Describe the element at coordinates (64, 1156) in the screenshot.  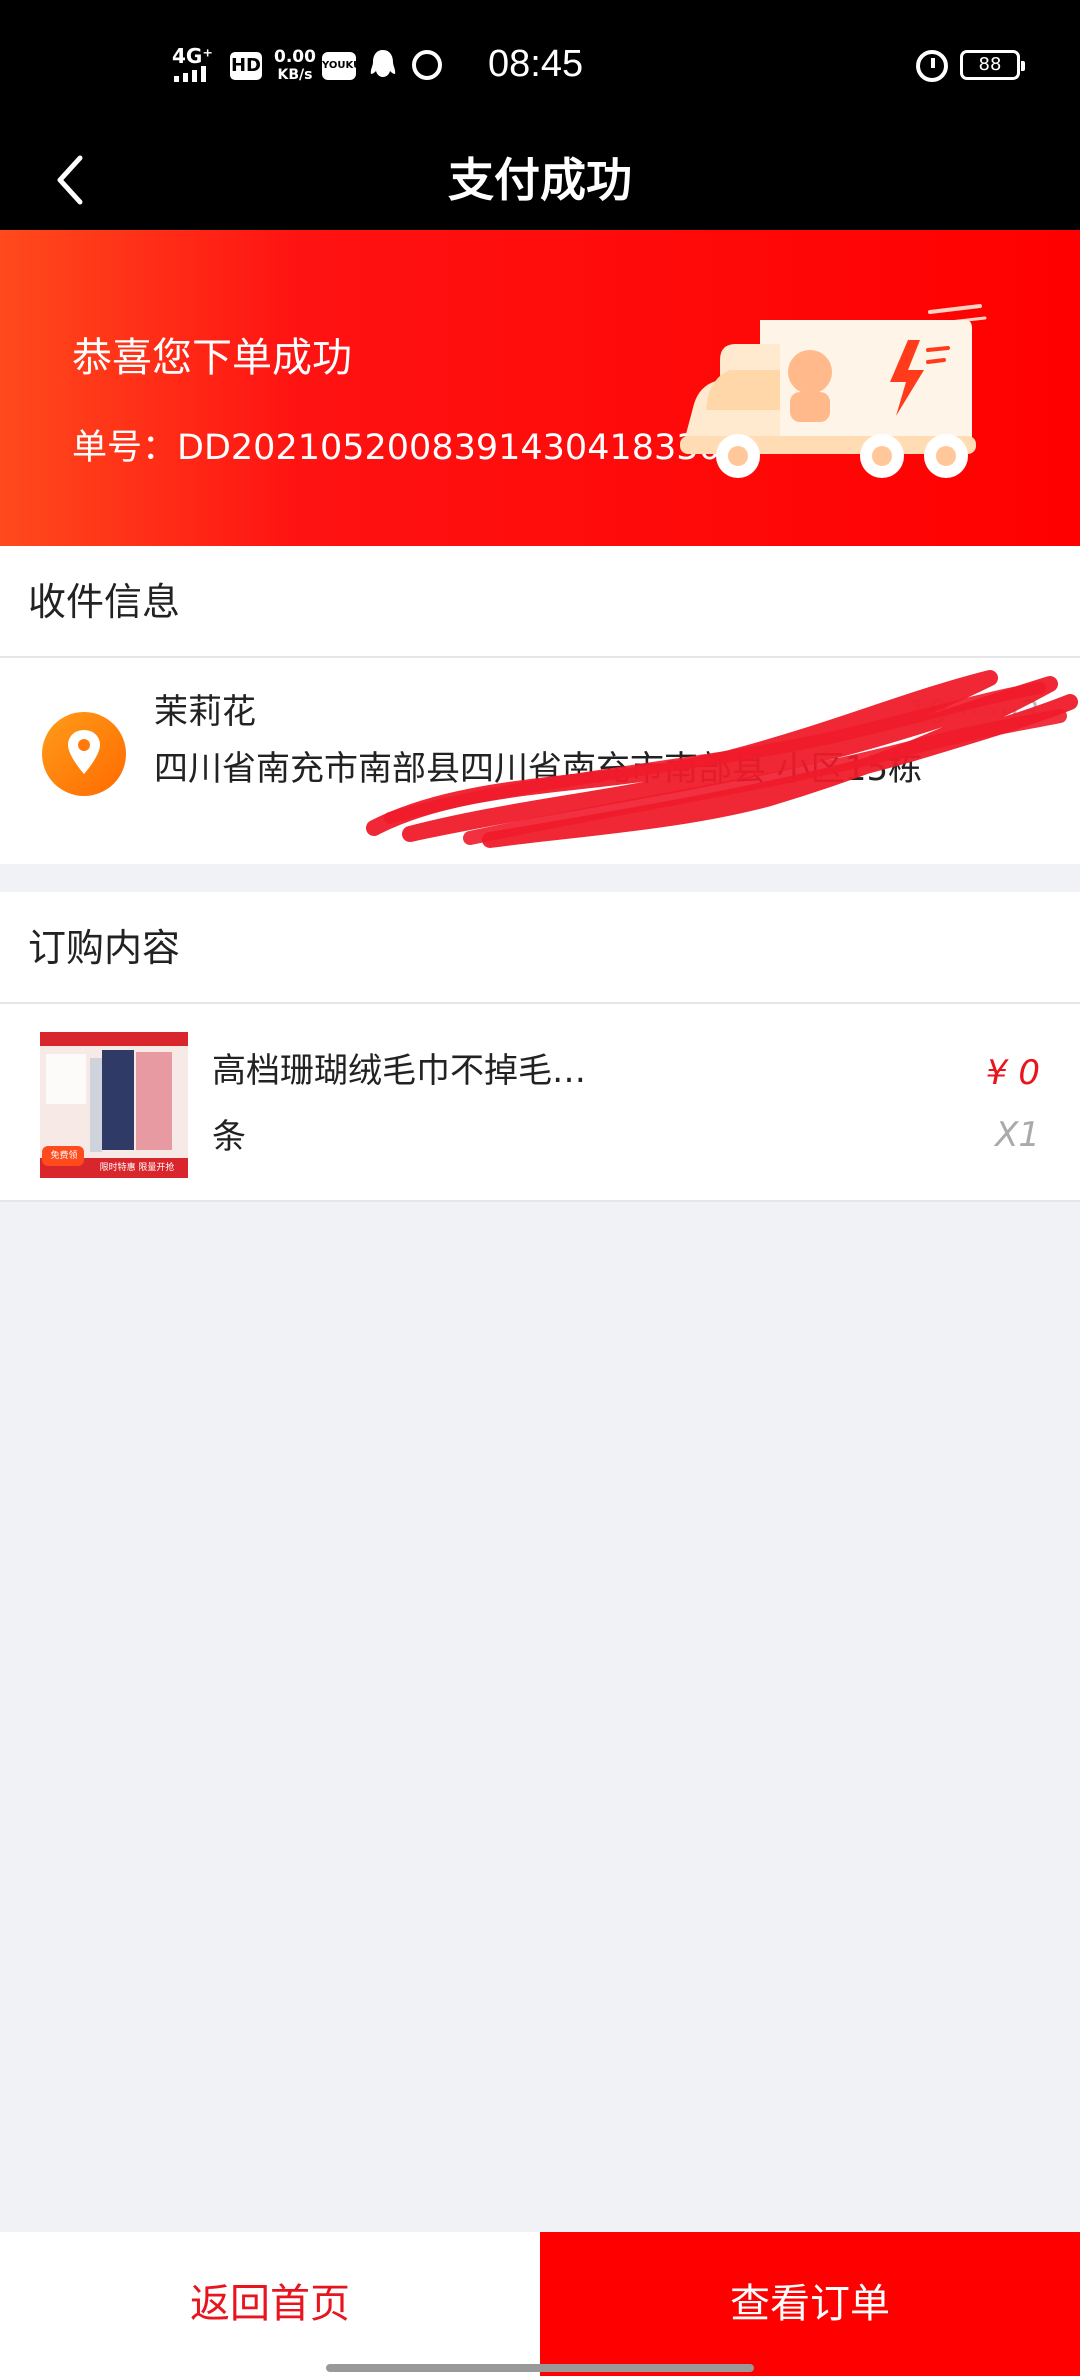
I see `product-image-tag-left: 免费领` at that location.